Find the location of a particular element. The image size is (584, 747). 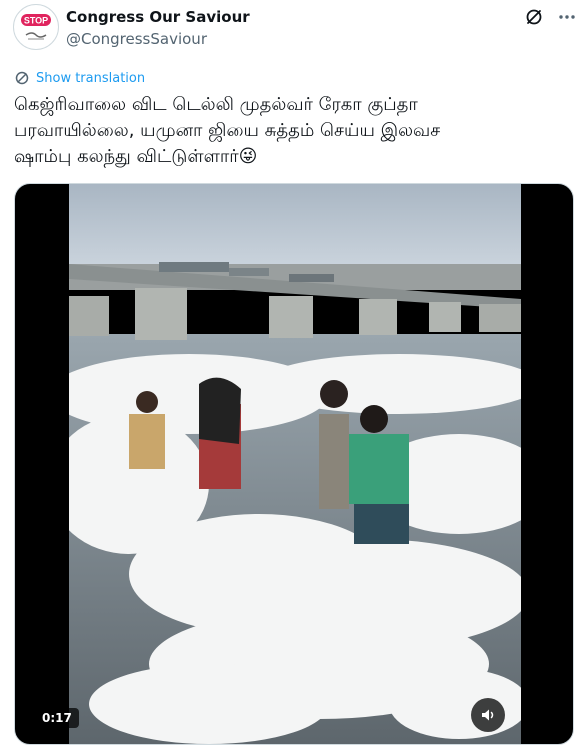

show-translation-label: Show translation is located at coordinates (91, 78).